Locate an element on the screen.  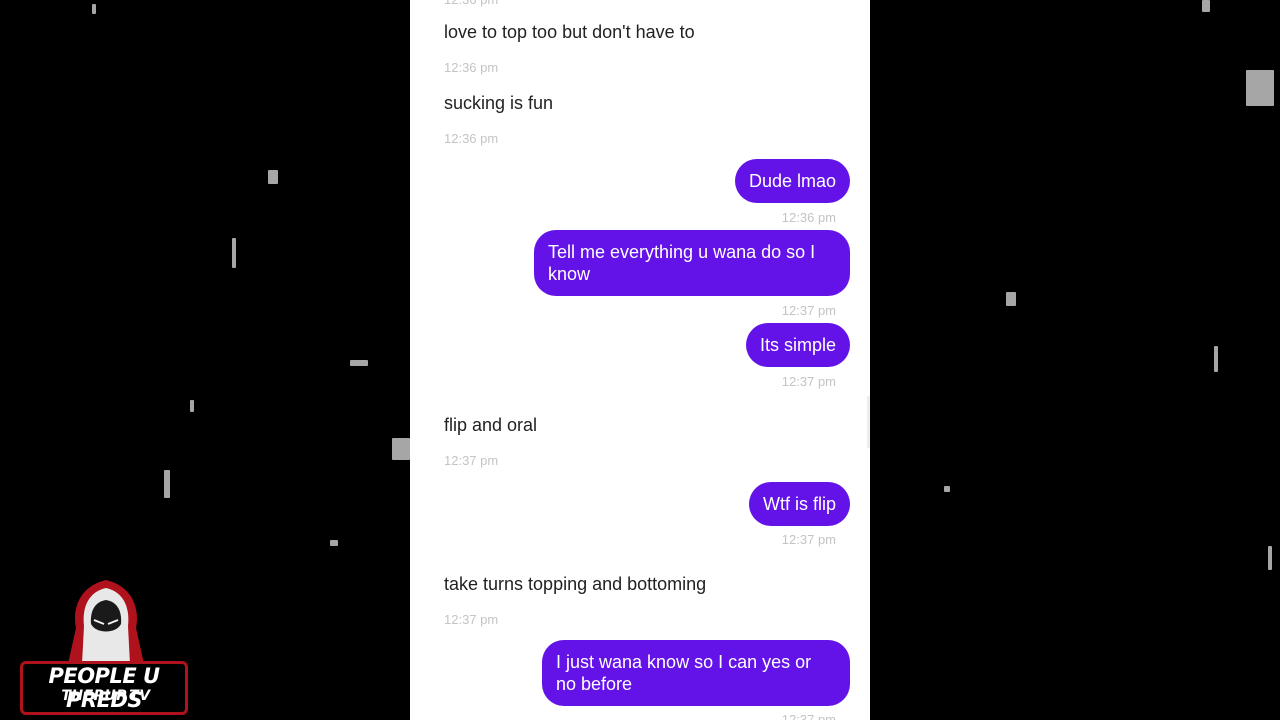
watermark-subtitle: THEPUP.TV is located at coordinates (106, 696).